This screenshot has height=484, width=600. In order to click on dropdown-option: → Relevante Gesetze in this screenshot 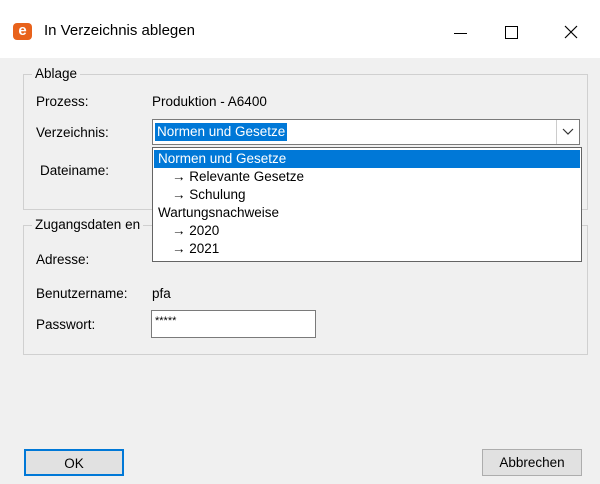, I will do `click(367, 177)`.